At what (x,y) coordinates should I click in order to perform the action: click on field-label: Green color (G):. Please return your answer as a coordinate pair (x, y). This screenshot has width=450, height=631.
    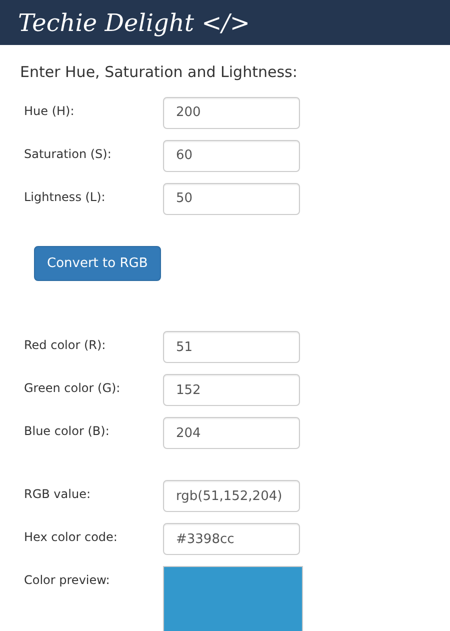
    Looking at the image, I should click on (72, 388).